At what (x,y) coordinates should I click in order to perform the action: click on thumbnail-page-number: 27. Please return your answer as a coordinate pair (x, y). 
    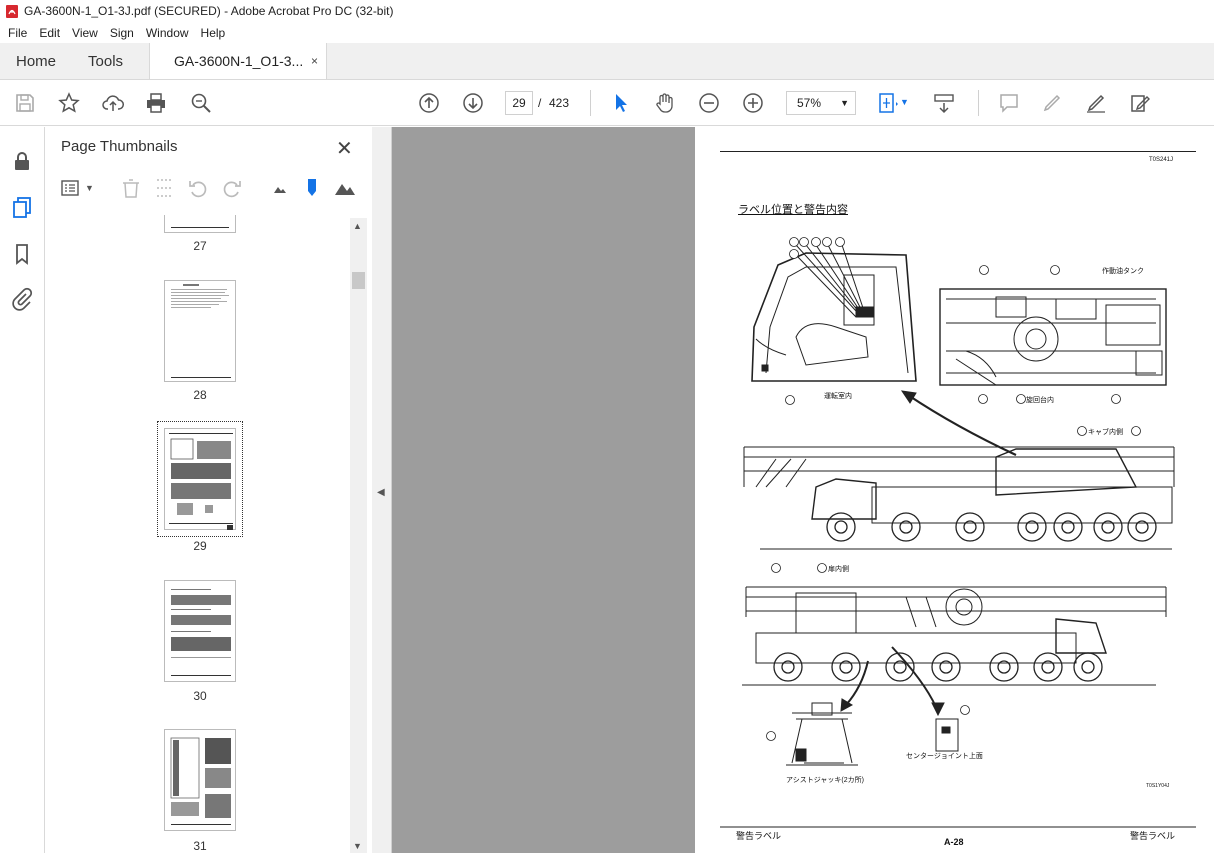
    Looking at the image, I should click on (200, 246).